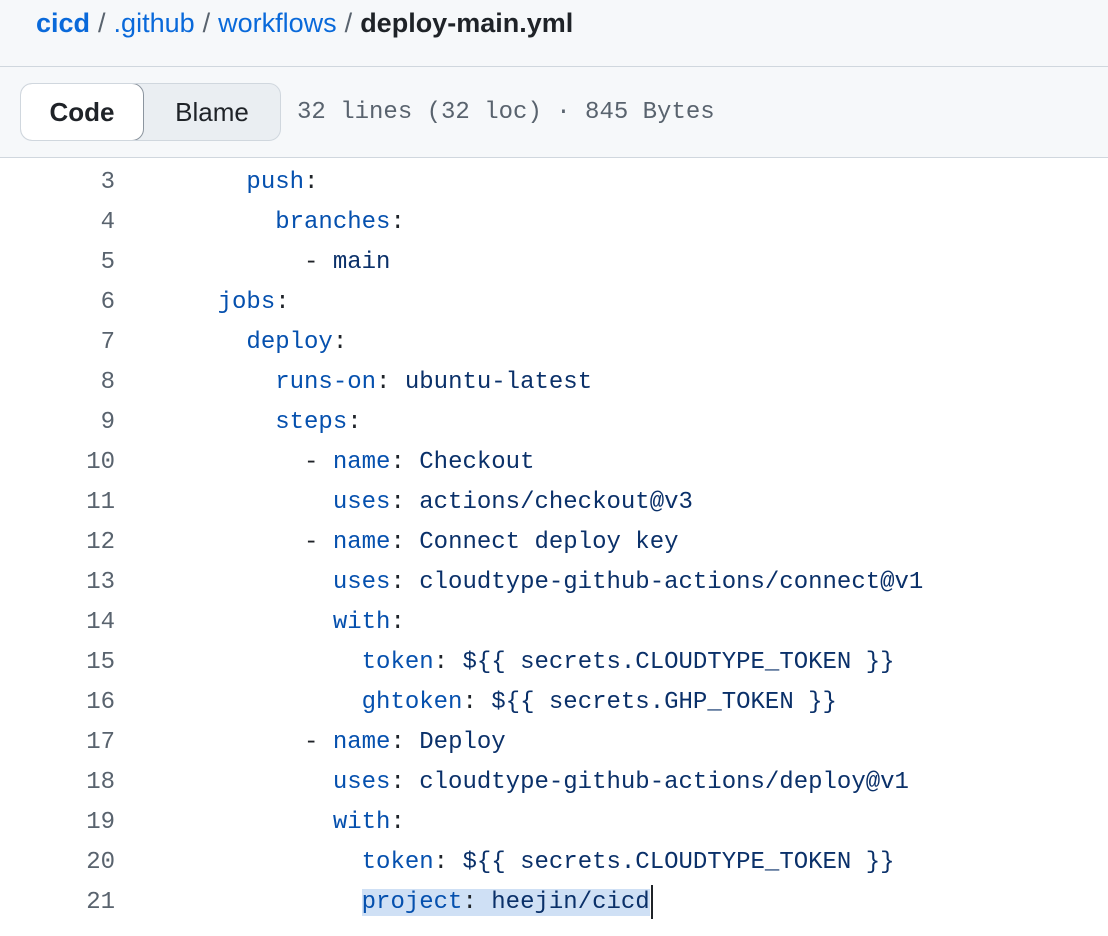 The height and width of the screenshot is (936, 1108). What do you see at coordinates (412, 702) in the screenshot?
I see `yaml-key: ghtoken` at bounding box center [412, 702].